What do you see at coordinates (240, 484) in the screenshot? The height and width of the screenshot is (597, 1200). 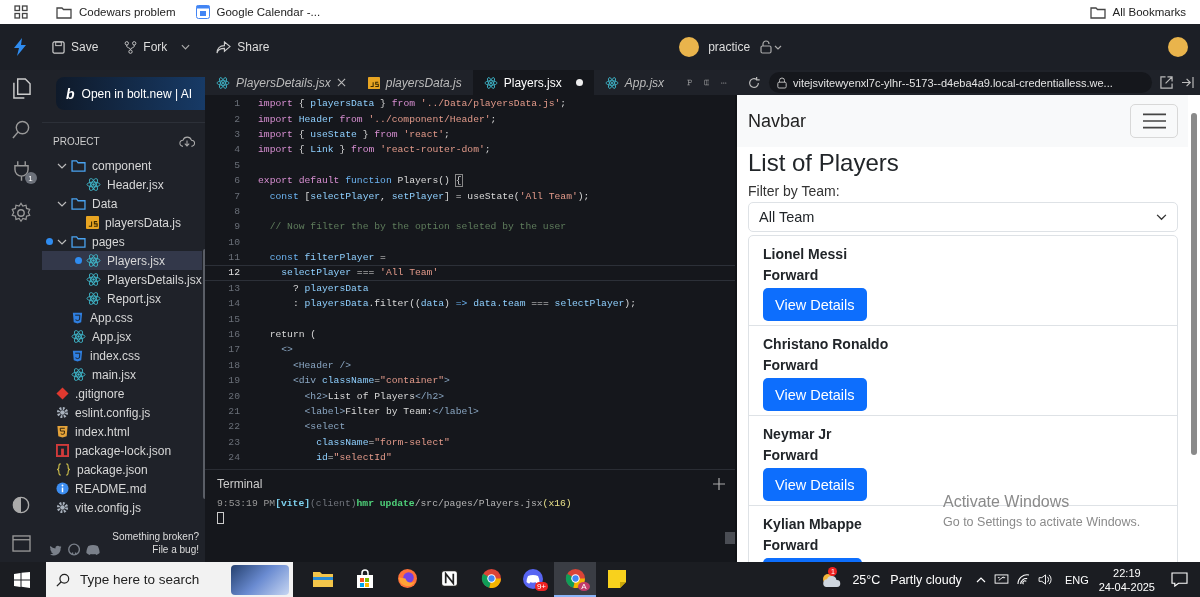 I see `terminal-title: Terminal` at bounding box center [240, 484].